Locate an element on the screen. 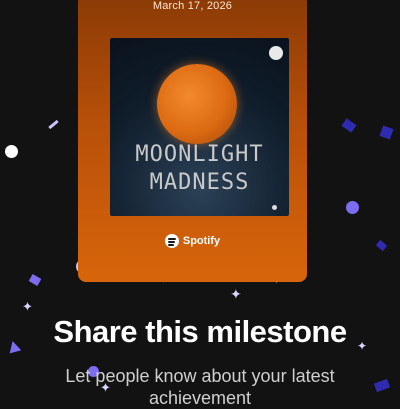 Image resolution: width=400 pixels, height=409 pixels. cover-dot is located at coordinates (274, 207).